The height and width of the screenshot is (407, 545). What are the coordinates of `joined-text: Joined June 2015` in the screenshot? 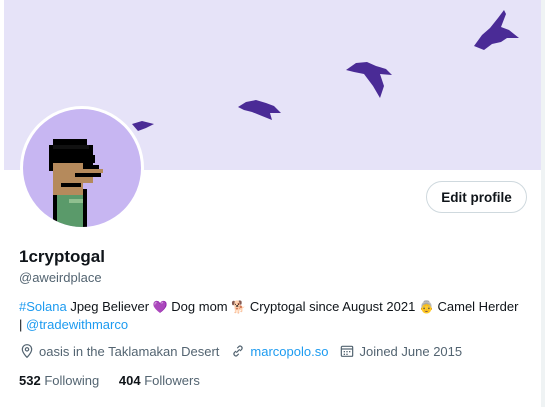 It's located at (411, 351).